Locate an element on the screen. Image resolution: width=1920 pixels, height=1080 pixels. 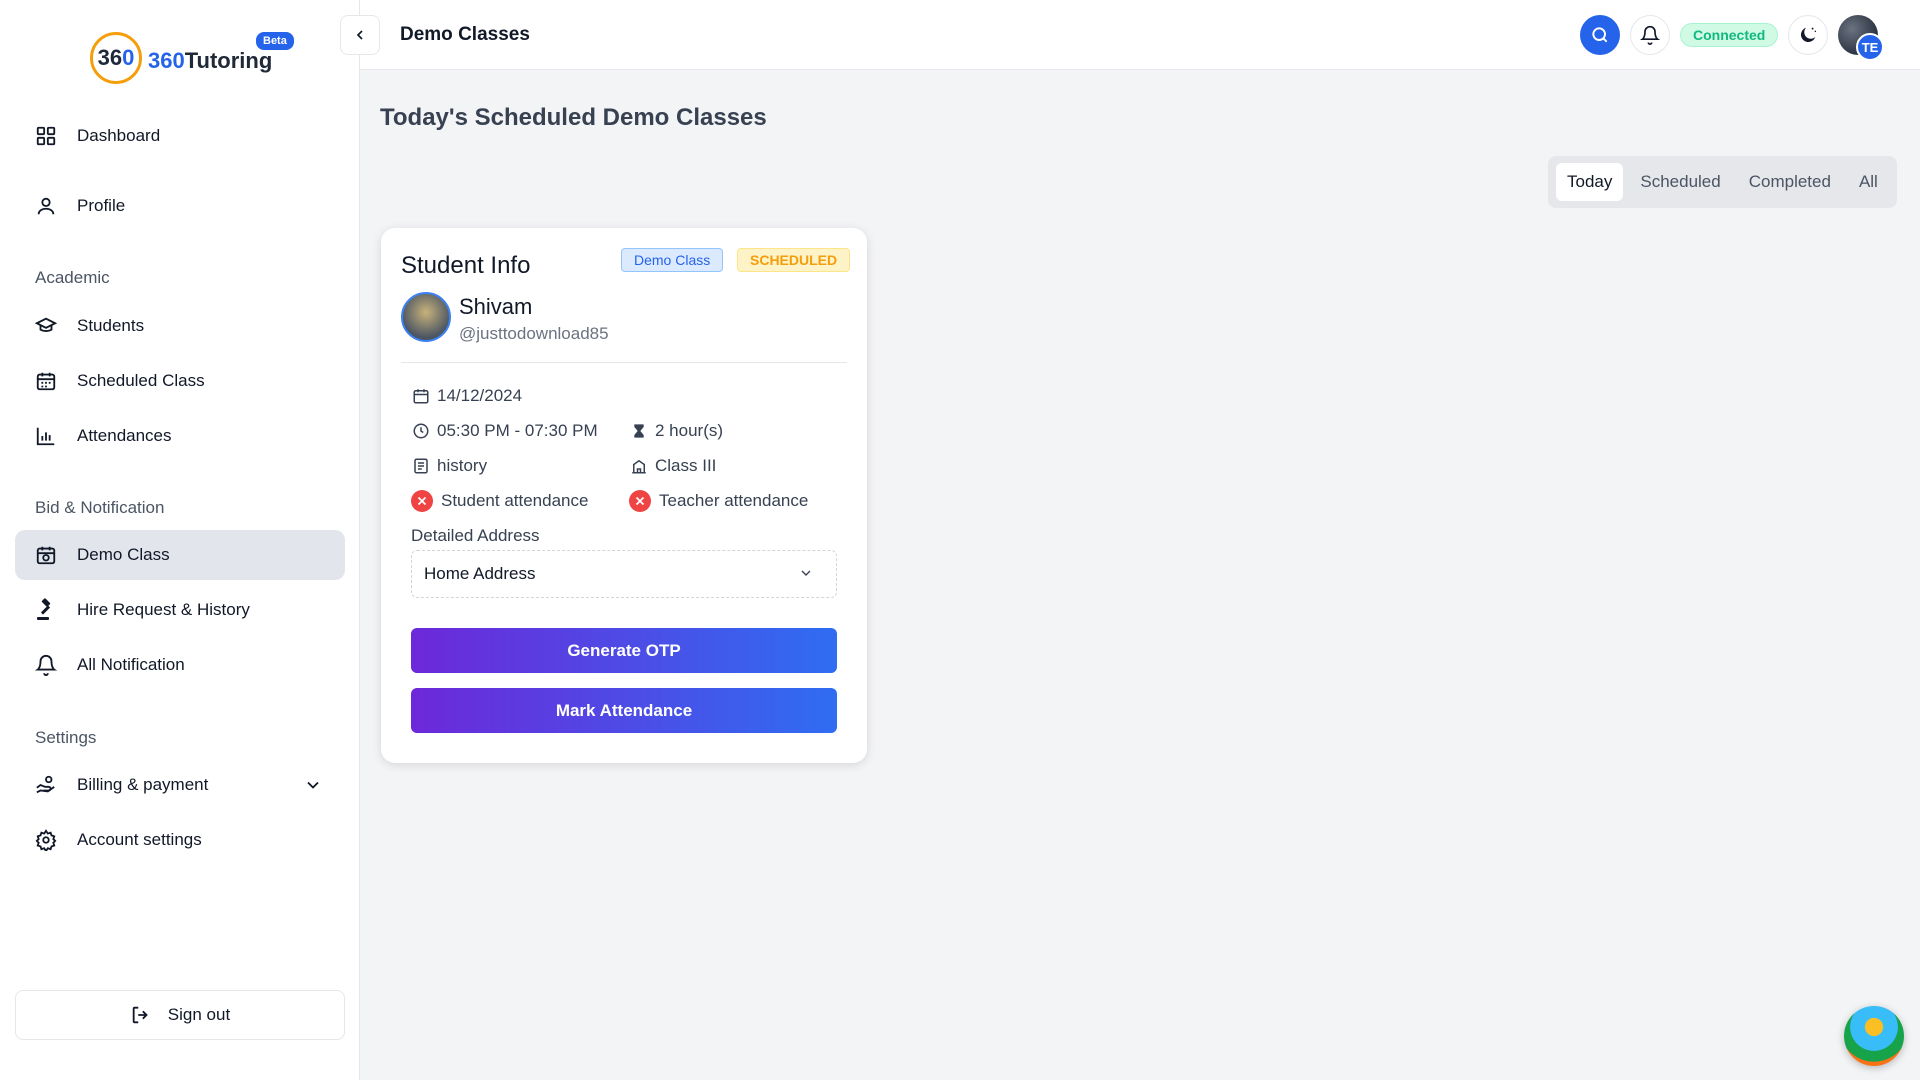
gear-icon is located at coordinates (46, 840).